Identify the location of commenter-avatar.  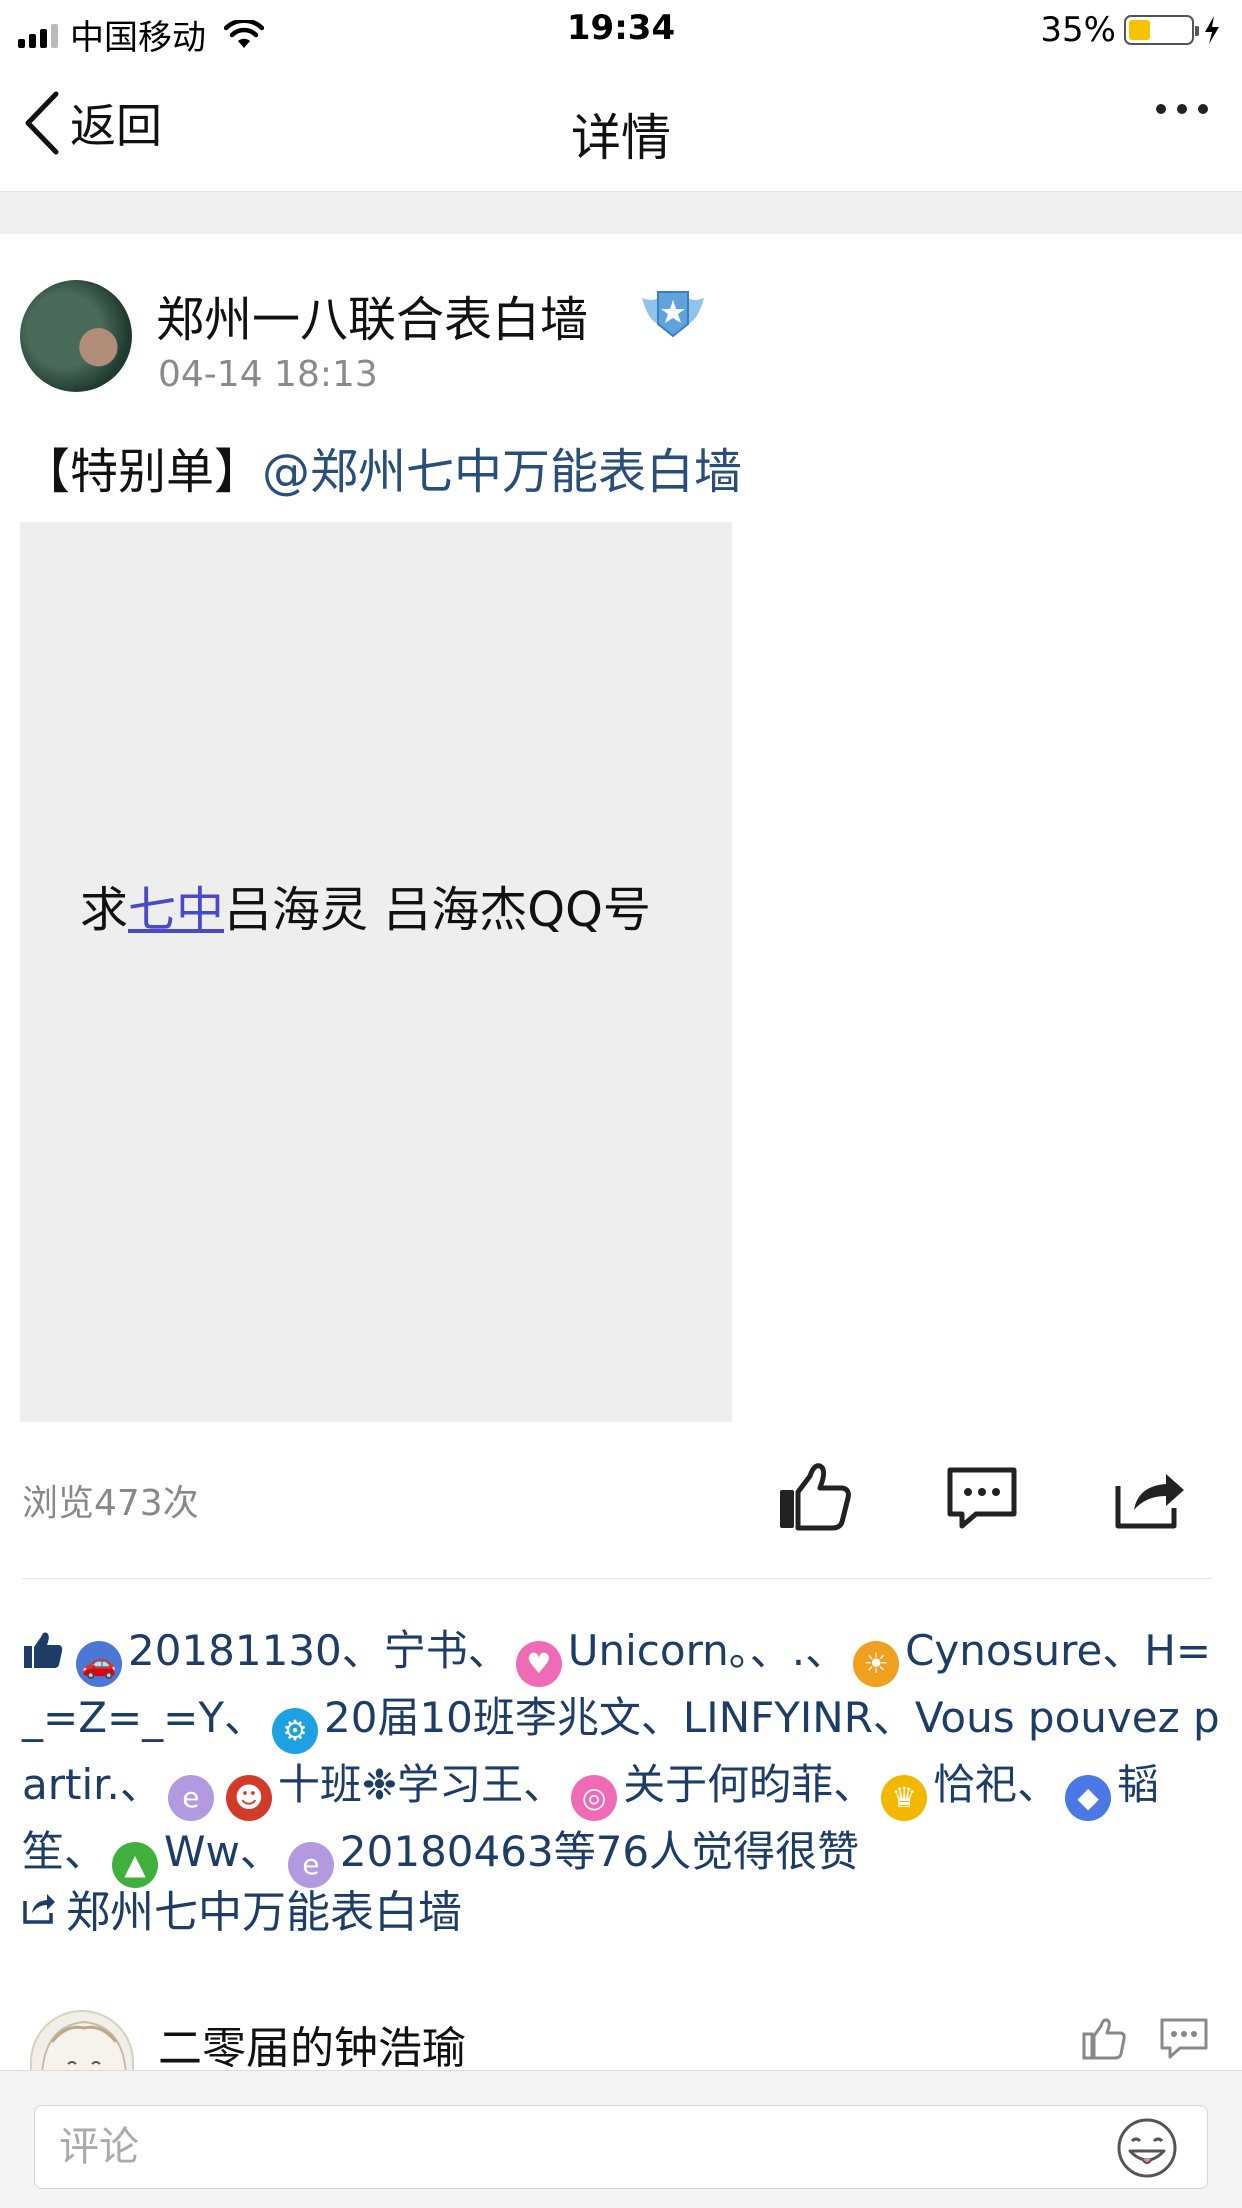
(82, 2042).